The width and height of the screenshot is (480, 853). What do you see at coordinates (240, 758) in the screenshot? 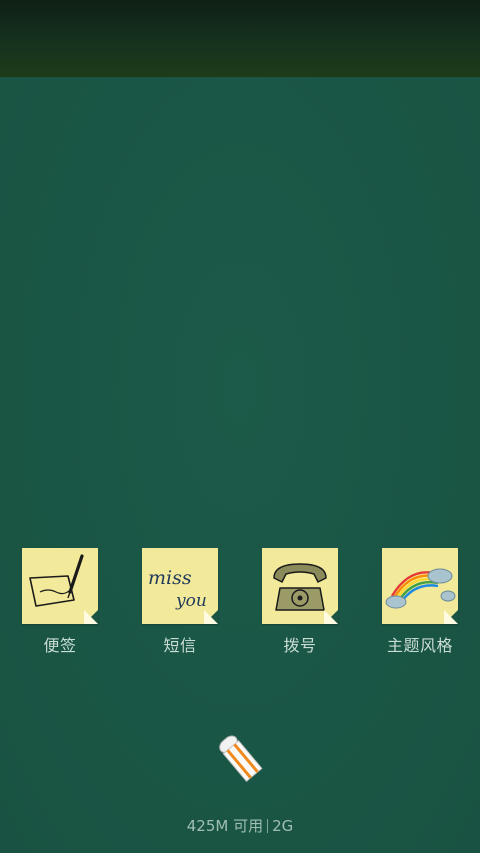
I see `eraser-clear-memory-icon` at bounding box center [240, 758].